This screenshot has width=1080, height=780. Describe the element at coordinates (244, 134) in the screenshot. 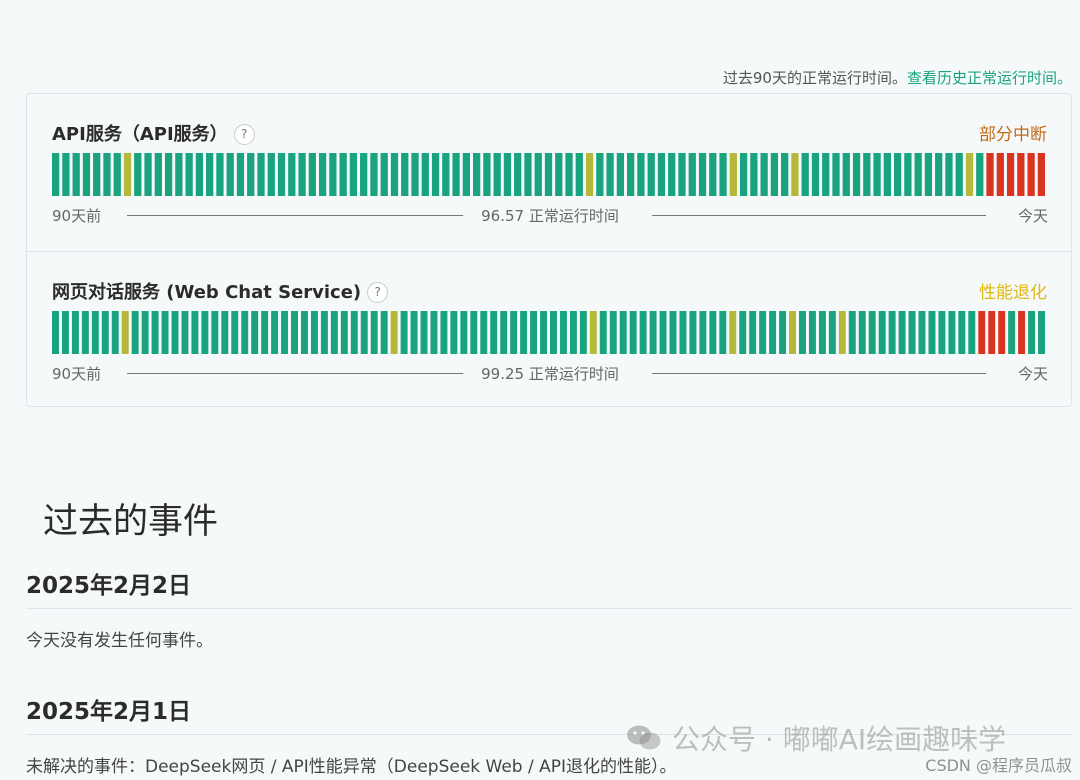

I see `question-mark-icon: ?` at that location.